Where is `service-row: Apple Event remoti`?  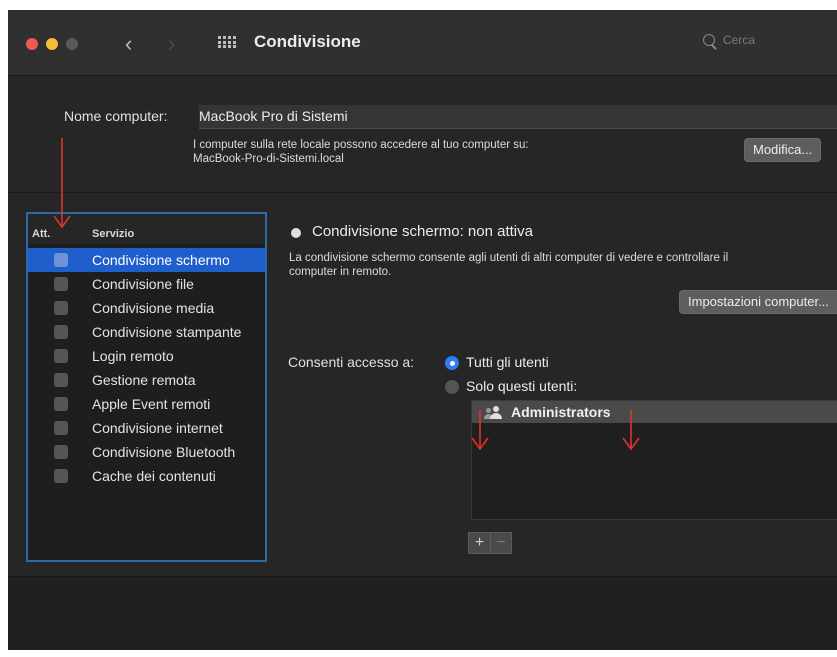 service-row: Apple Event remoti is located at coordinates (146, 404).